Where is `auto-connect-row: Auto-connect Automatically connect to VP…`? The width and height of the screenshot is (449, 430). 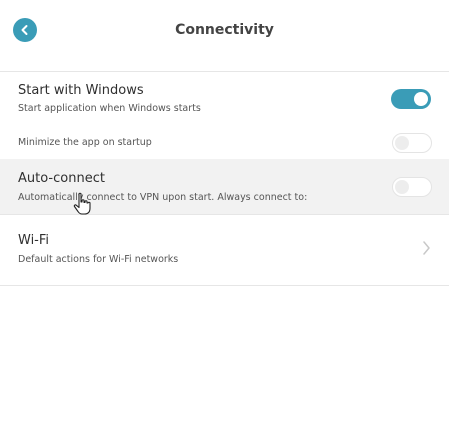
auto-connect-row: Auto-connect Automatically connect to VP… is located at coordinates (224, 186).